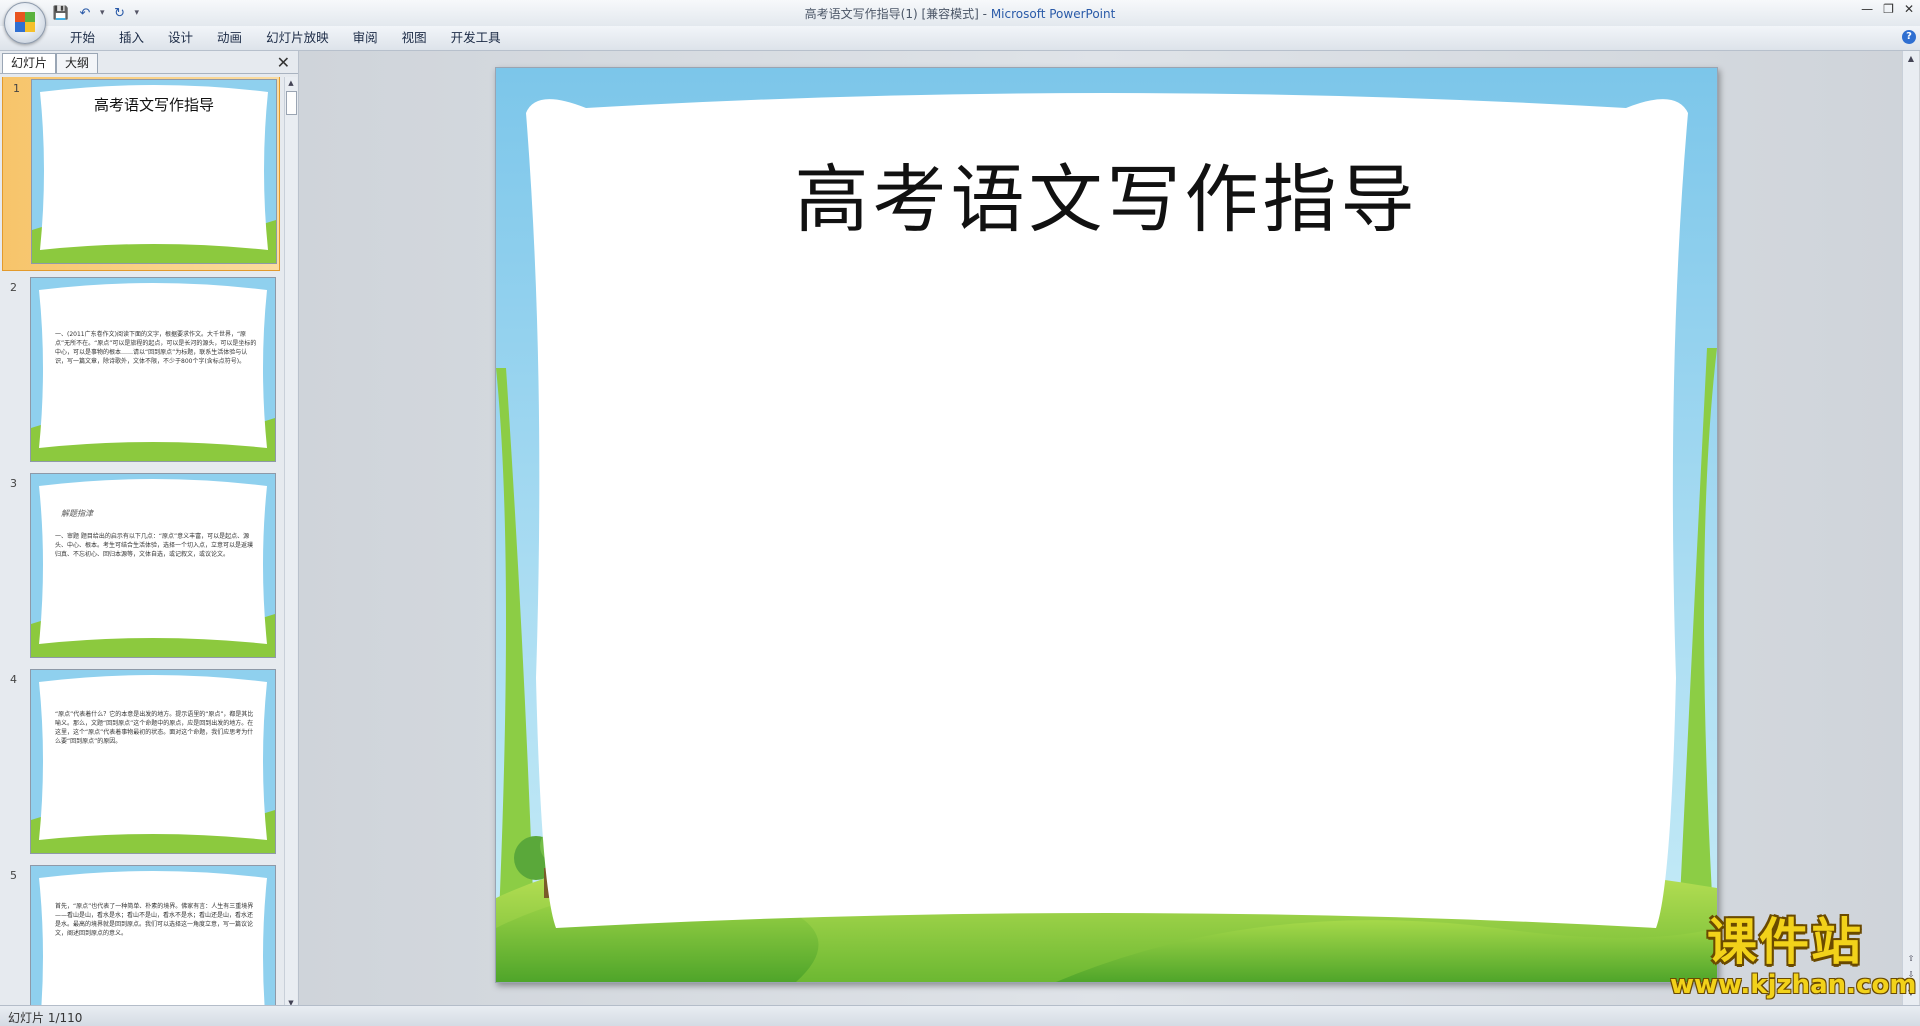  Describe the element at coordinates (960, 1015) in the screenshot. I see `status-bar: 幻灯片 1/110` at that location.